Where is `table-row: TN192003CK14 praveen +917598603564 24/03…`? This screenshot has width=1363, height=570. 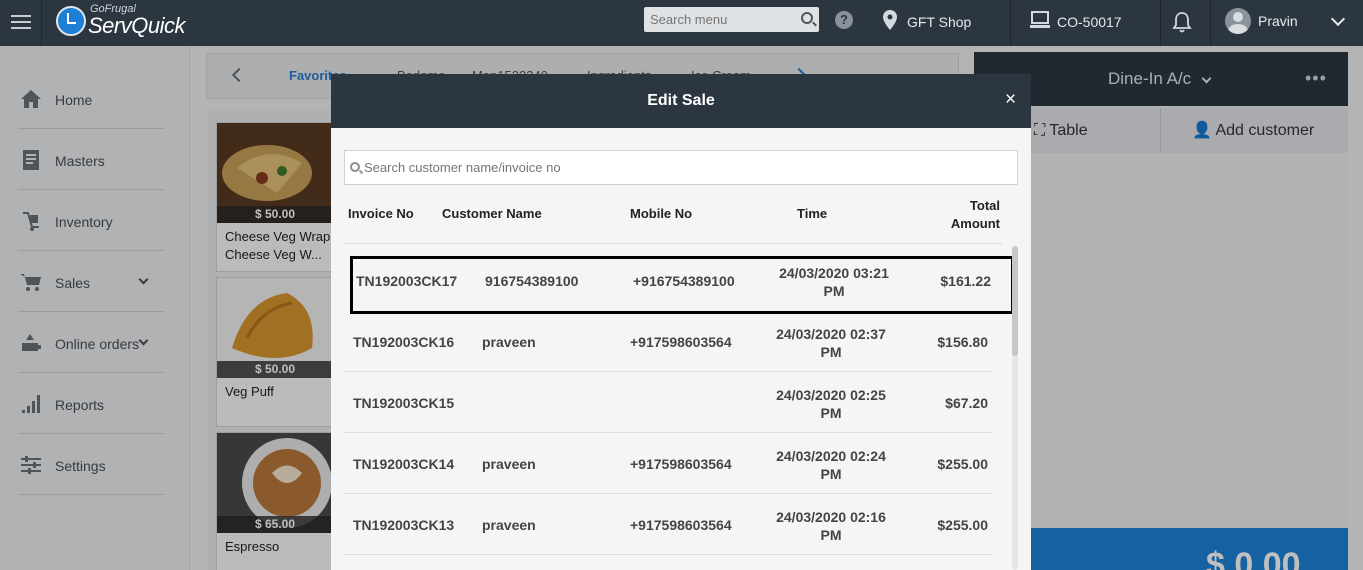
table-row: TN192003CK14 praveen +917598603564 24/03… is located at coordinates (668, 463).